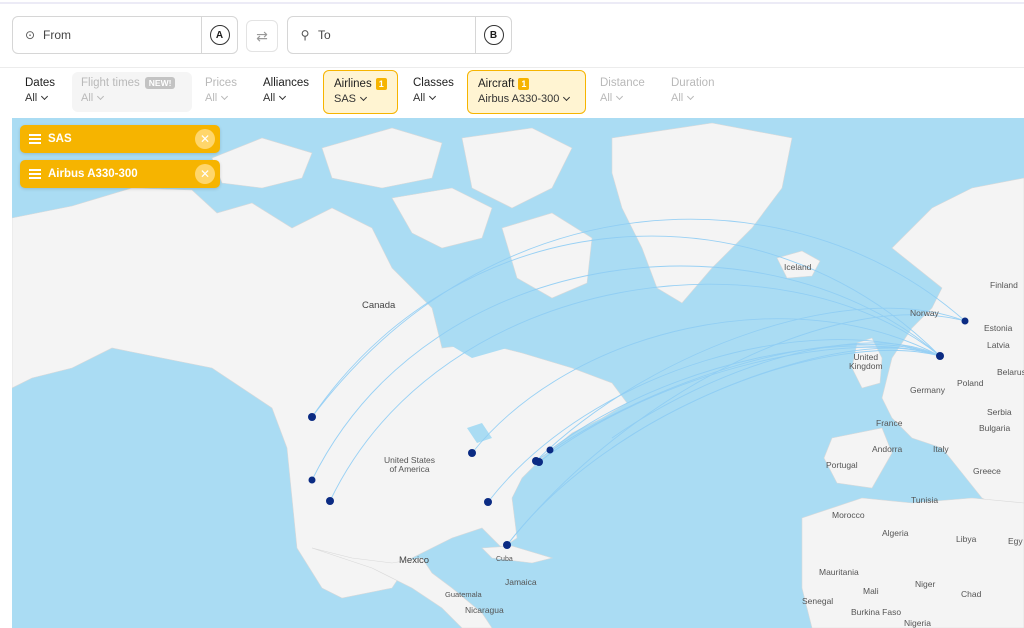  I want to click on point-b-icon: B, so click(493, 35).